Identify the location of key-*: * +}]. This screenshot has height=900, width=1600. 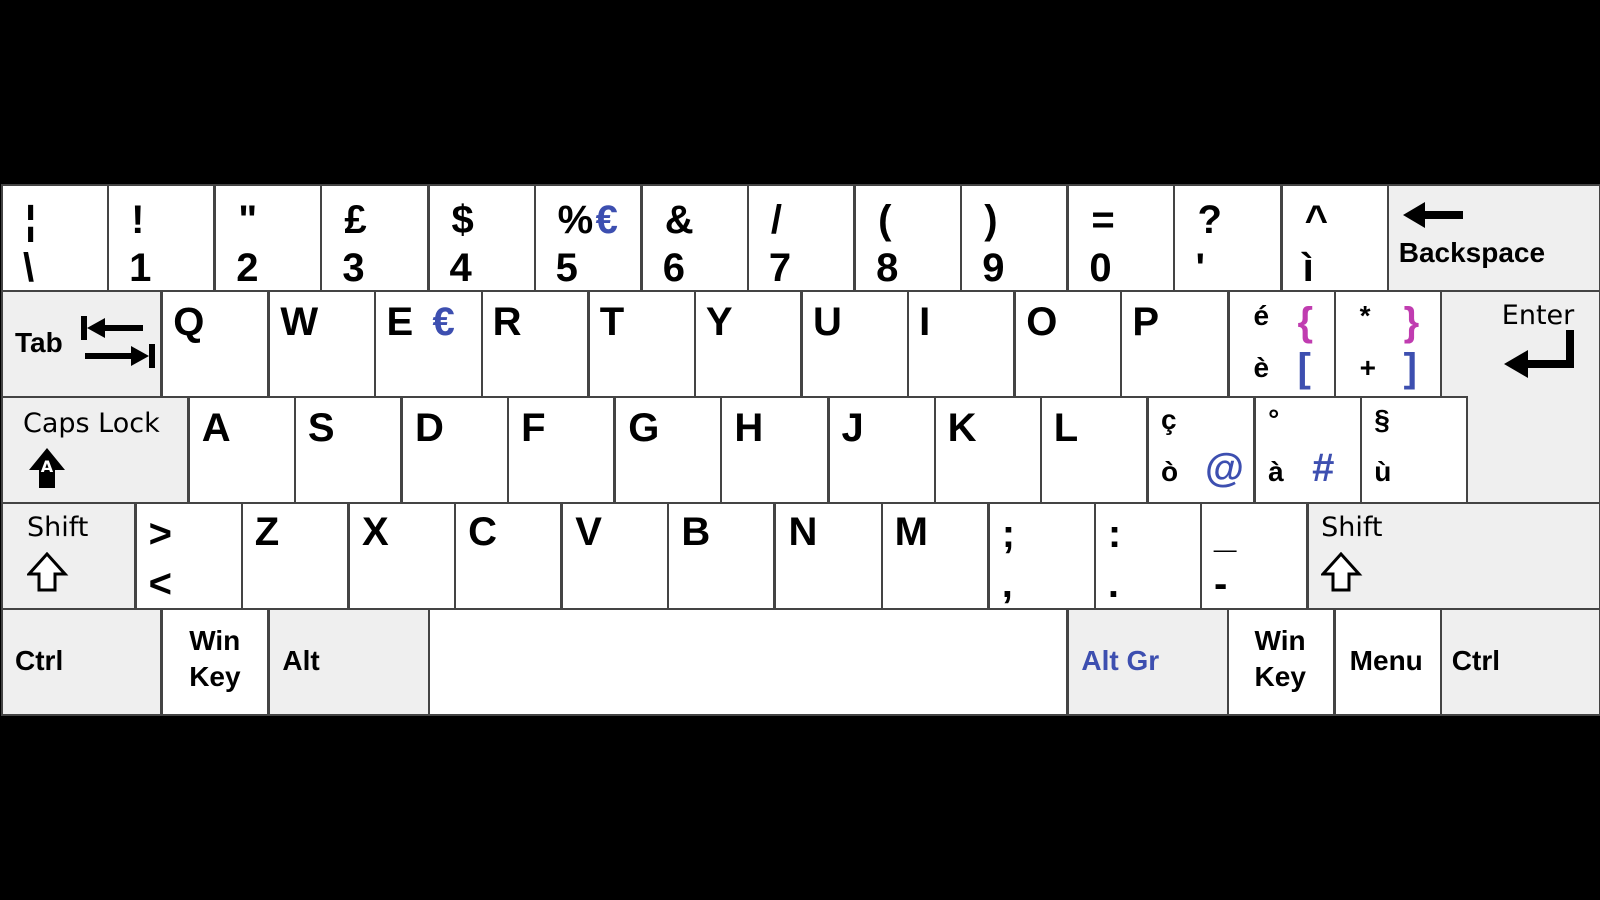
(1387, 344).